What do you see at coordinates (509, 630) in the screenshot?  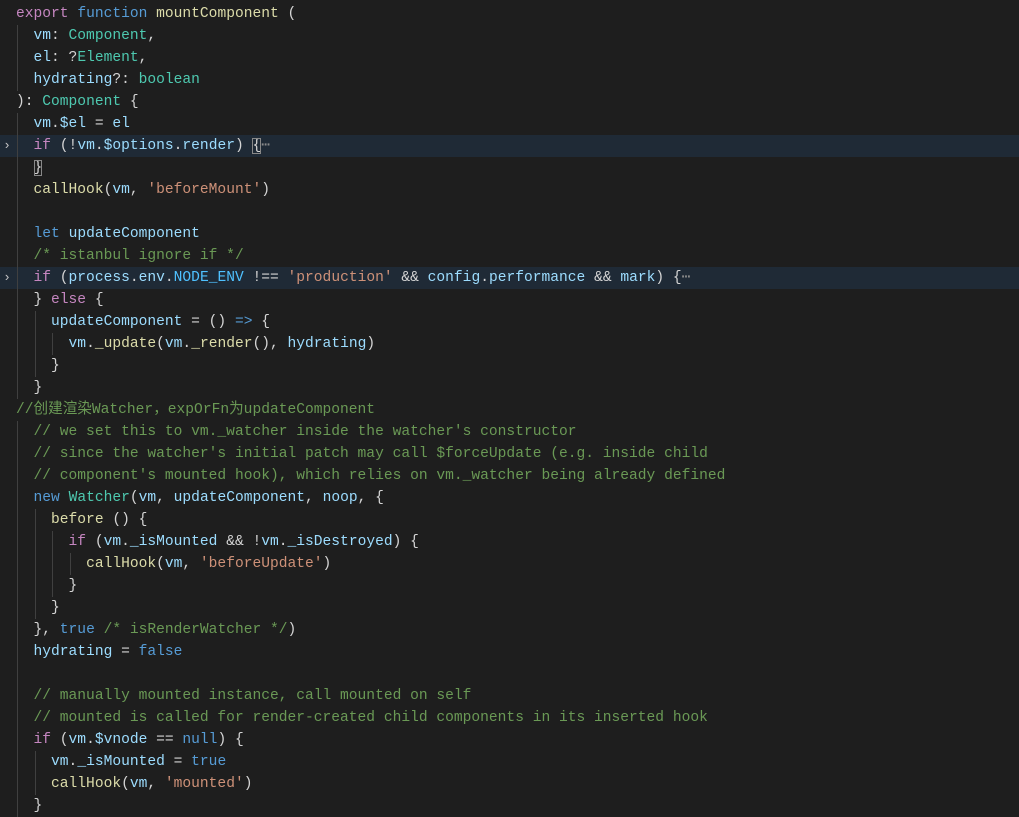 I see `code-line: }, true /* isRenderWatcher */)` at bounding box center [509, 630].